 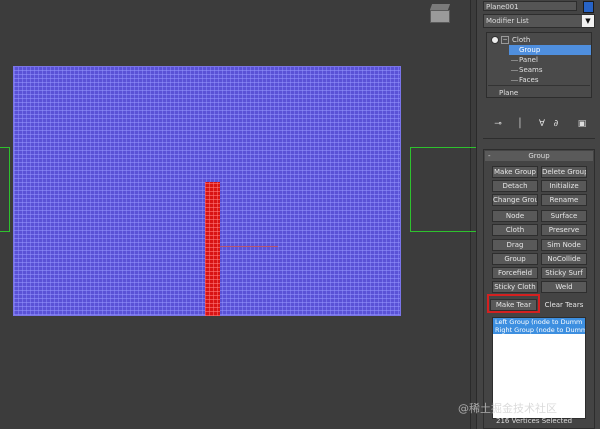 What do you see at coordinates (564, 186) in the screenshot?
I see `initialize-button: Initialize` at bounding box center [564, 186].